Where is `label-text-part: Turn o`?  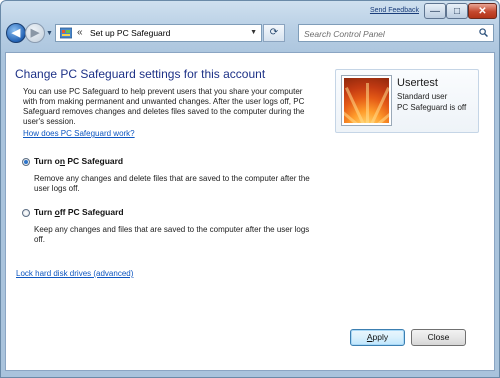 label-text-part: Turn o is located at coordinates (47, 161).